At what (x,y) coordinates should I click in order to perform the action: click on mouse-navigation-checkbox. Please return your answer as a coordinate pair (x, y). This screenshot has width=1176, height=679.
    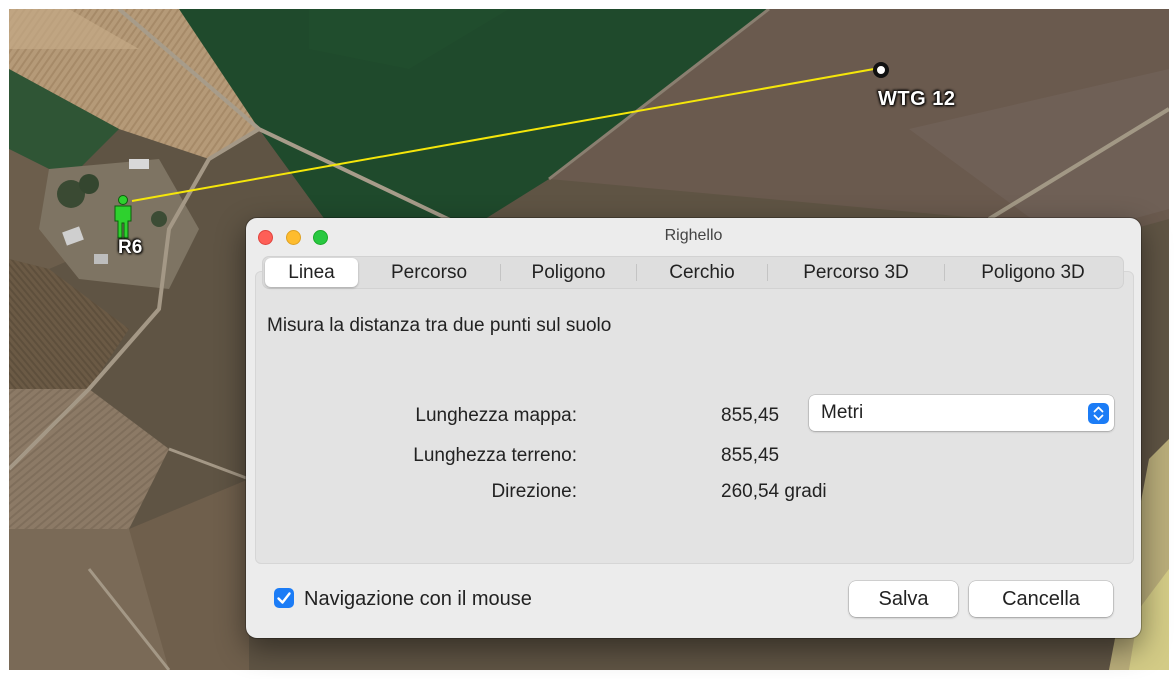
    Looking at the image, I should click on (284, 598).